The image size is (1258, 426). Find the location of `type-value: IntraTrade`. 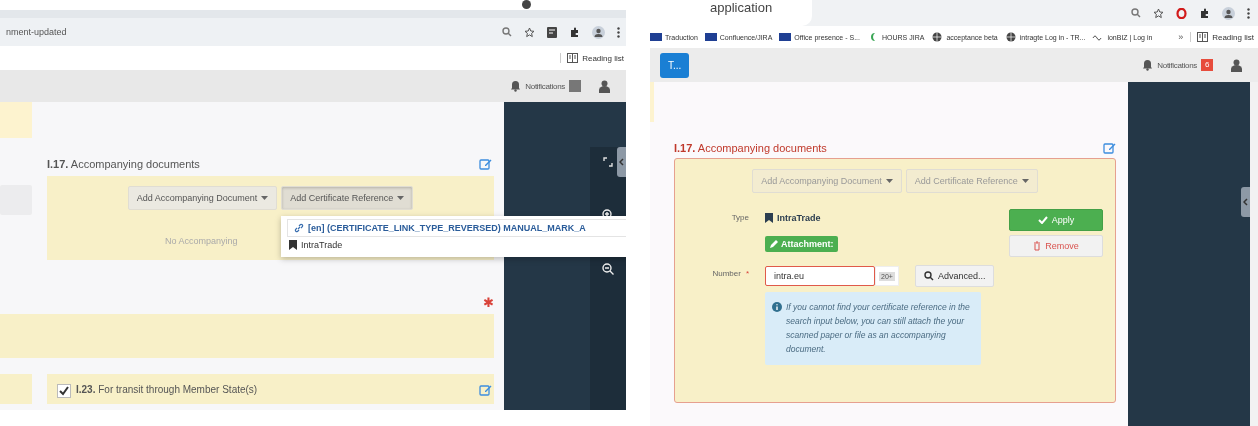

type-value: IntraTrade is located at coordinates (799, 217).